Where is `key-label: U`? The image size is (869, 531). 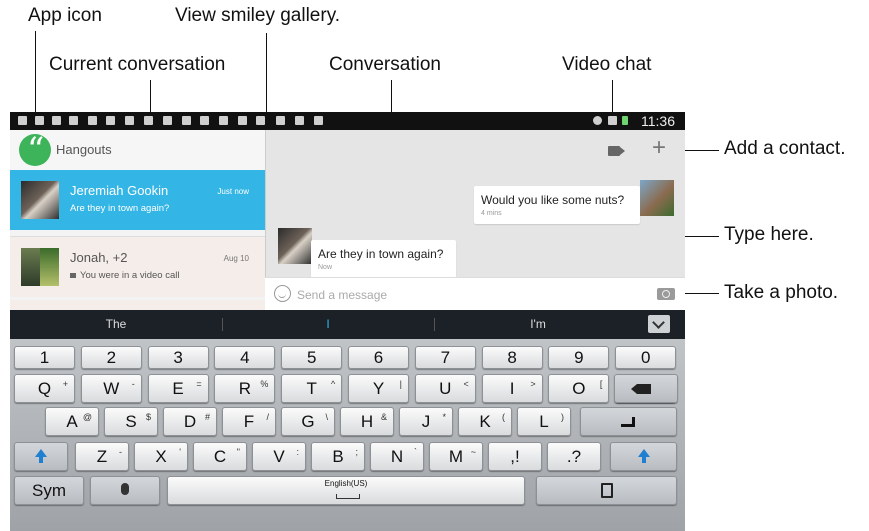 key-label: U is located at coordinates (445, 388).